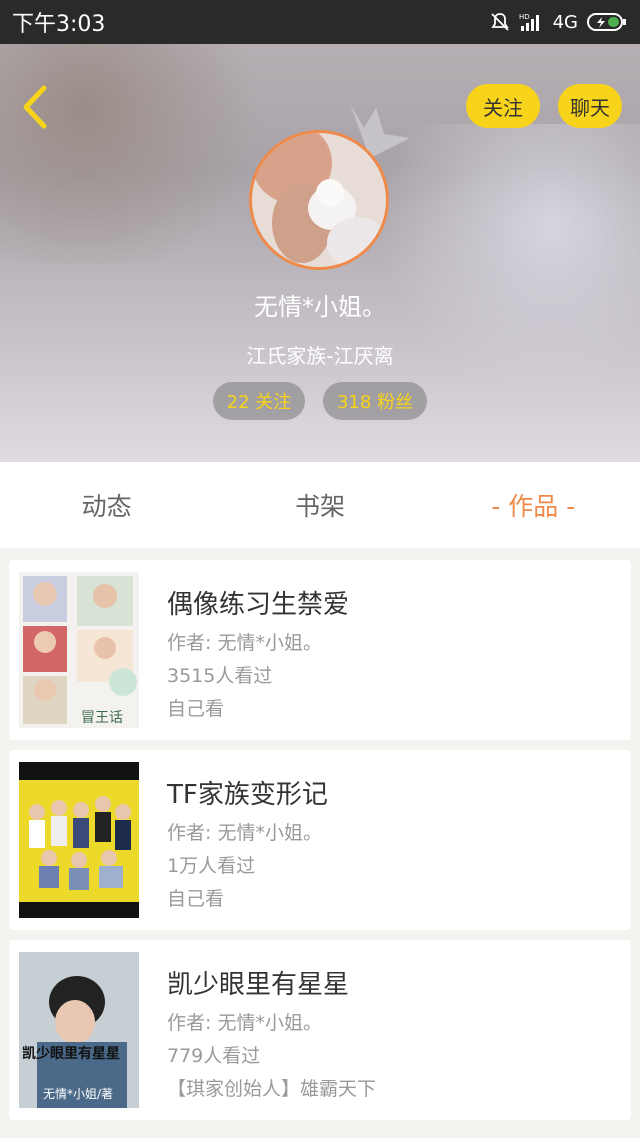  What do you see at coordinates (272, 1089) in the screenshot?
I see `work-extra: 【琪家创始人】雄霸天下` at bounding box center [272, 1089].